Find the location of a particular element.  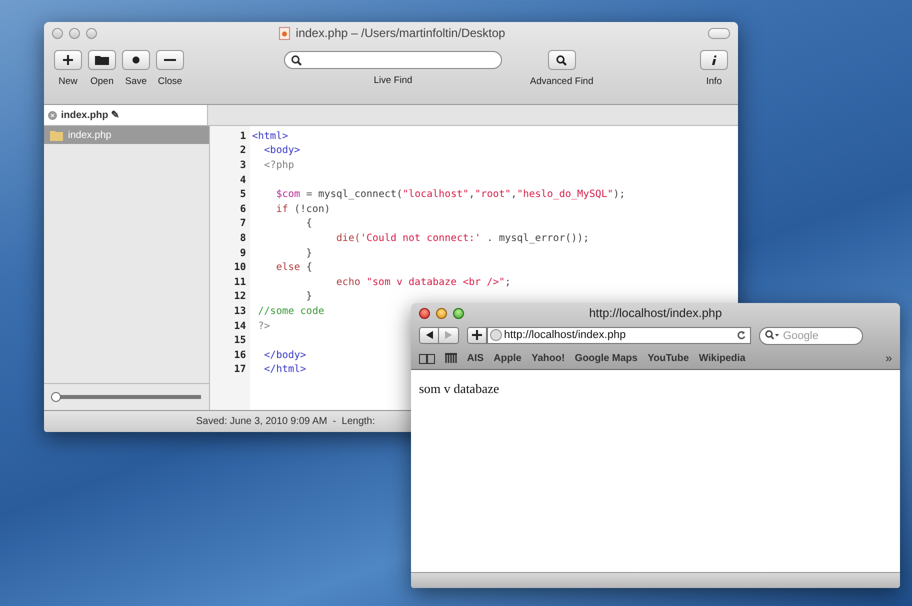

dot-icon is located at coordinates (136, 60).